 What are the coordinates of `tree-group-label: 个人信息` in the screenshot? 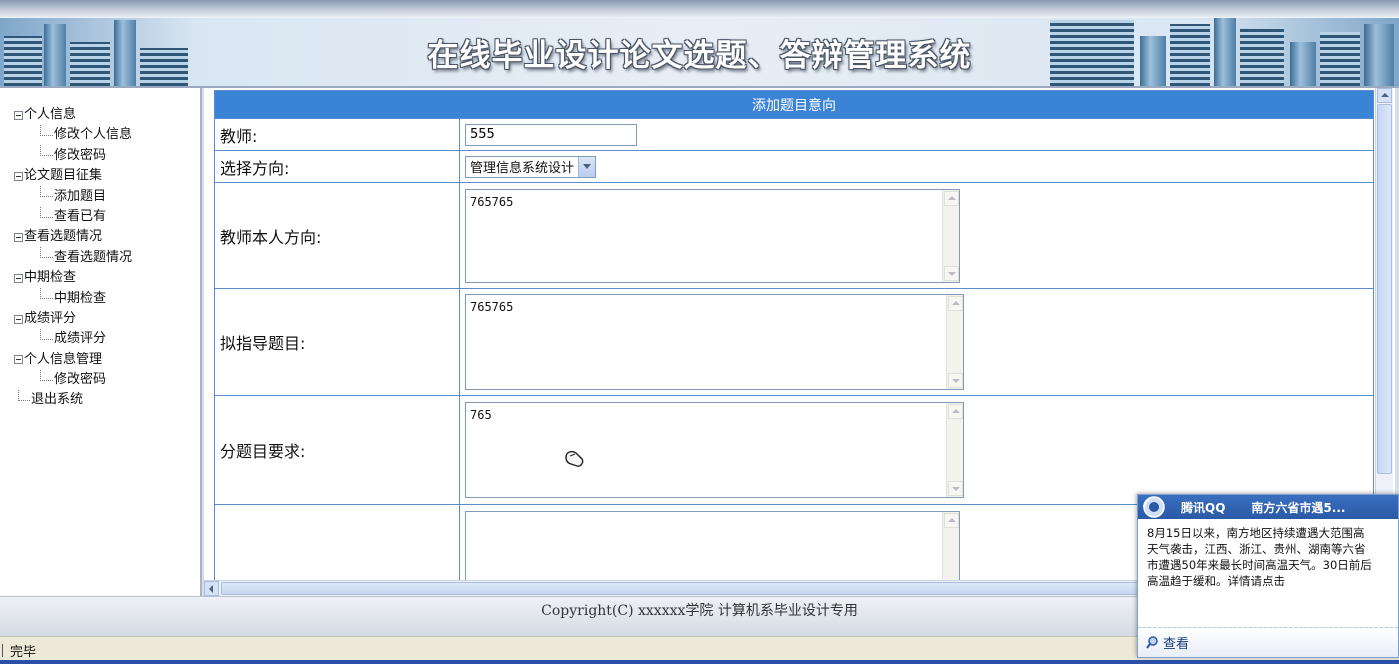 It's located at (50, 114).